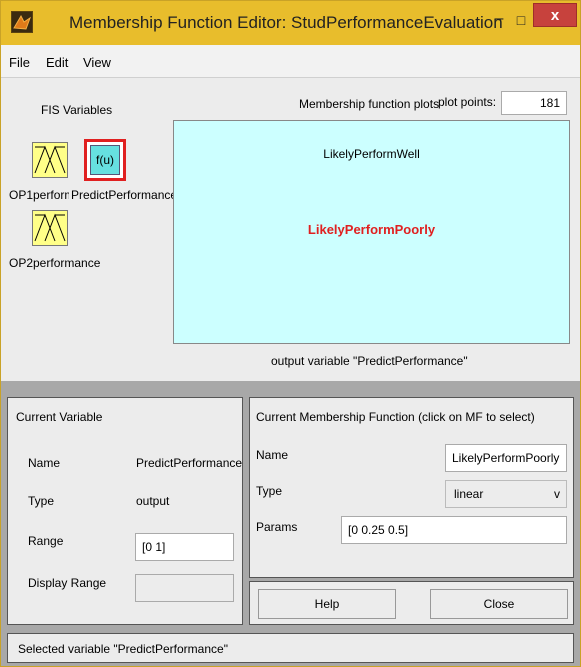 The height and width of the screenshot is (667, 581). What do you see at coordinates (97, 62) in the screenshot?
I see `menu-view: View` at bounding box center [97, 62].